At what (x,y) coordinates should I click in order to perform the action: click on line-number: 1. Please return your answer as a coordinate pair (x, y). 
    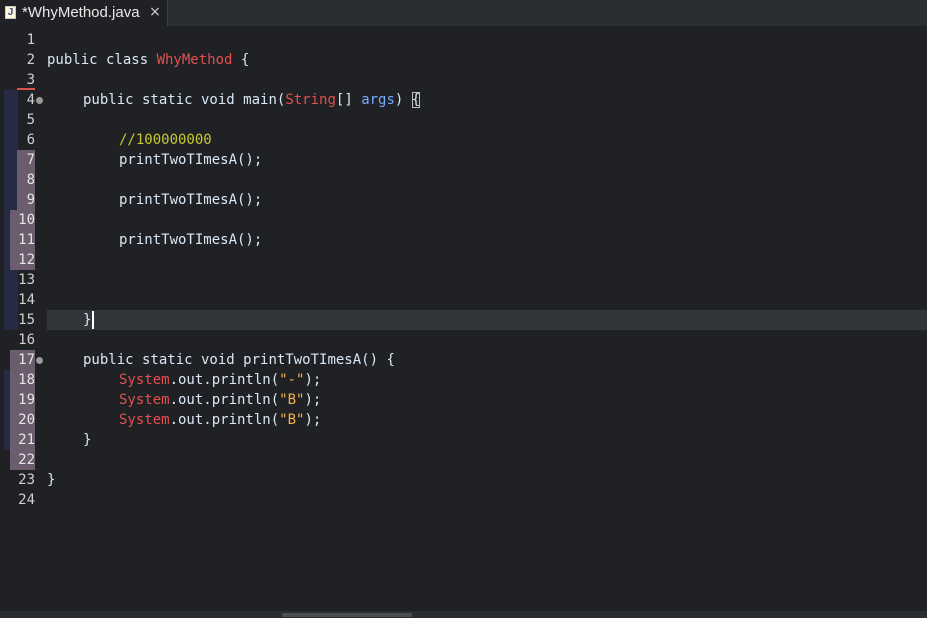
    Looking at the image, I should click on (30, 40).